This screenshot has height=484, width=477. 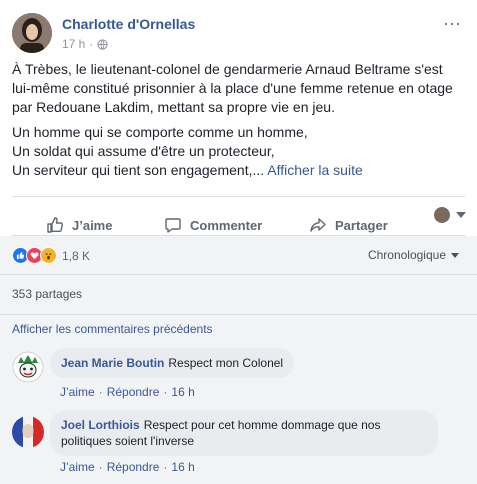 I want to click on see-more-link: Afficher la suite, so click(x=314, y=170).